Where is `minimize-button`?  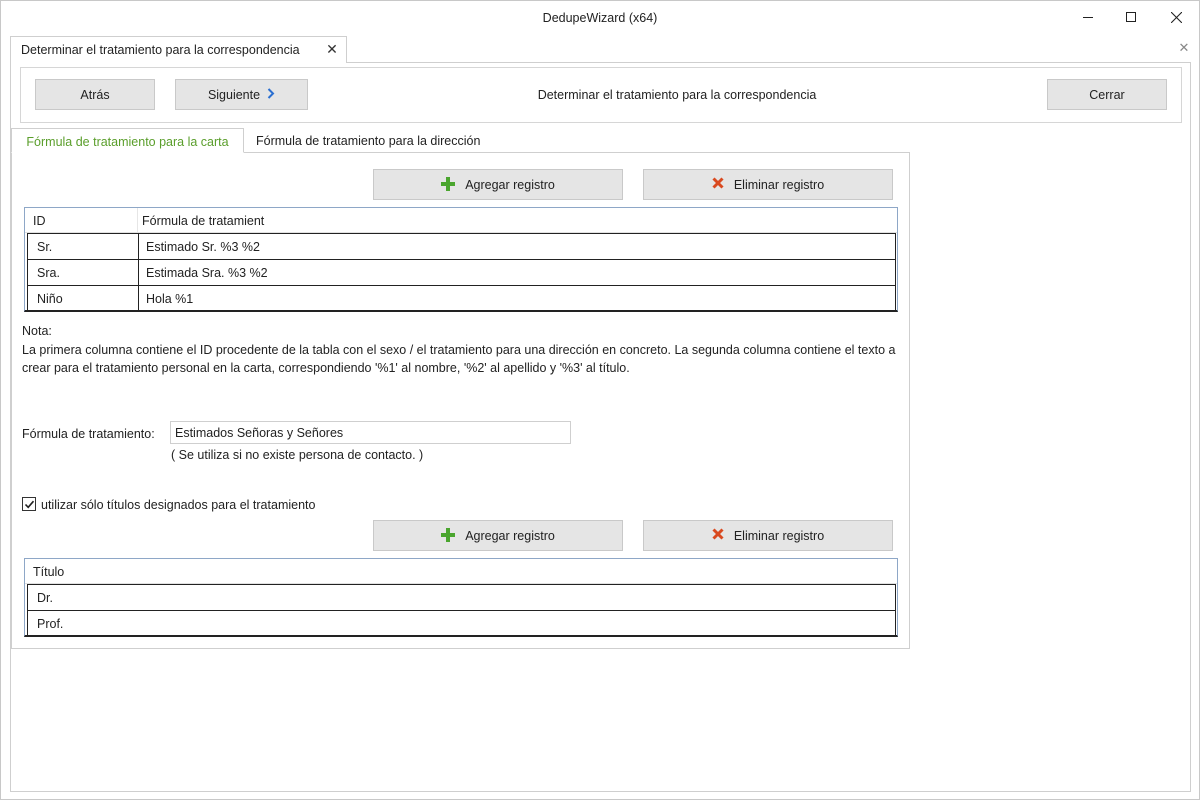
minimize-button is located at coordinates (1088, 17).